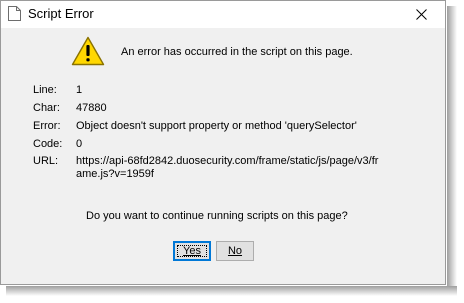 This screenshot has width=464, height=303. I want to click on detail-label: URL:, so click(46, 161).